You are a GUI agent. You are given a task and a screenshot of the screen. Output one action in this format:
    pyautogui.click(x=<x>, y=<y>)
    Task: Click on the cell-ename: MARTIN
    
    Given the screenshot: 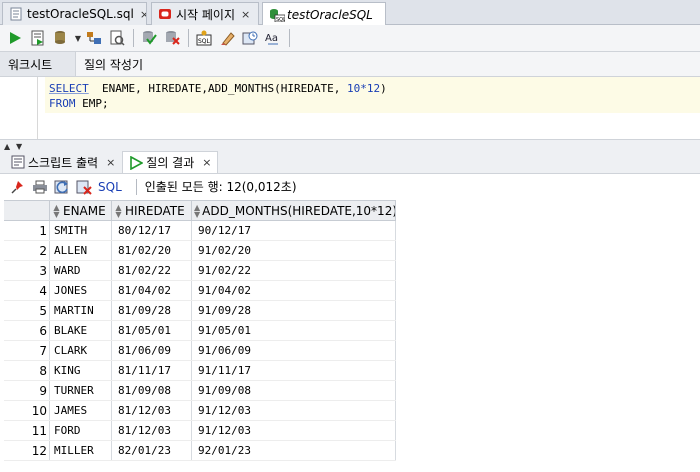 What is the action you would take?
    pyautogui.click(x=81, y=310)
    